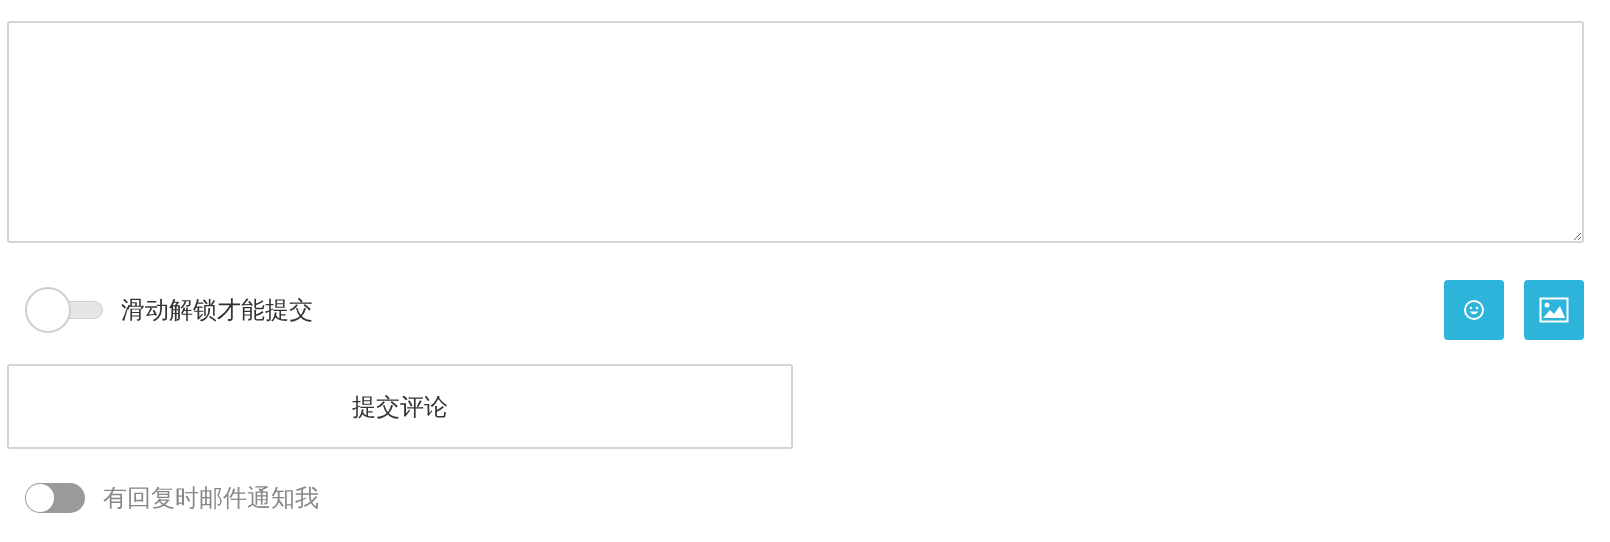 The image size is (1610, 542). Describe the element at coordinates (400, 406) in the screenshot. I see `submit-comment-button: 提交评论` at that location.